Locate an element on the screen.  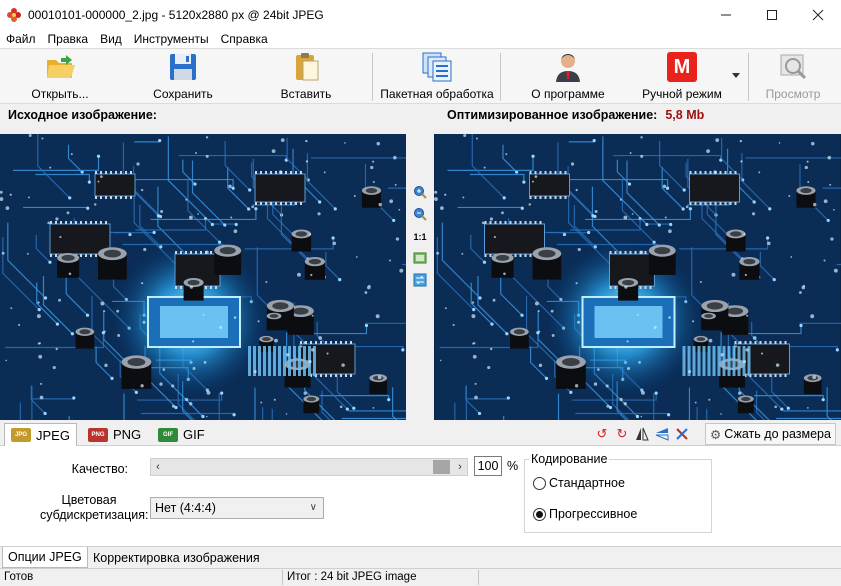
png-format-icon: PNG is located at coordinates (98, 434).